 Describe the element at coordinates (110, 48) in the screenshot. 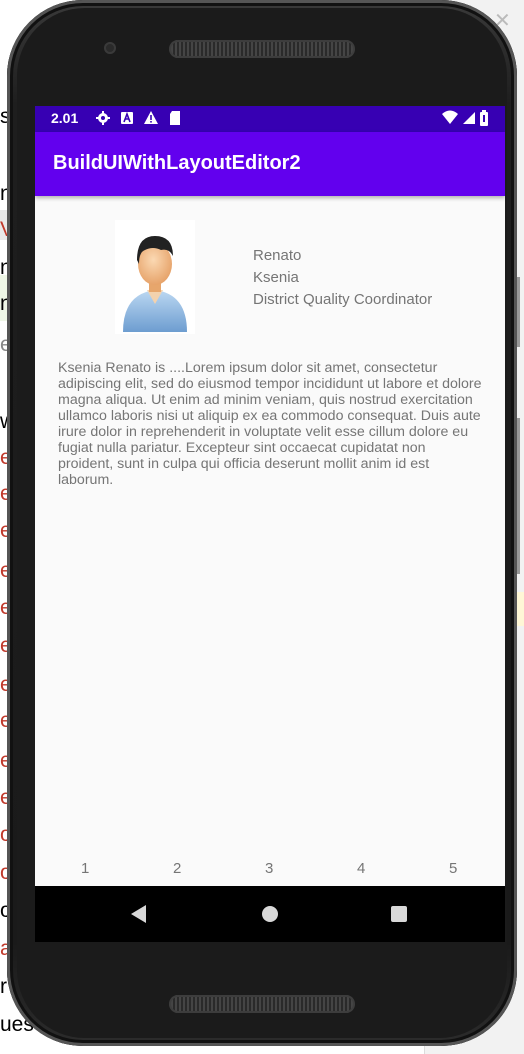

I see `front-camera-icon` at that location.